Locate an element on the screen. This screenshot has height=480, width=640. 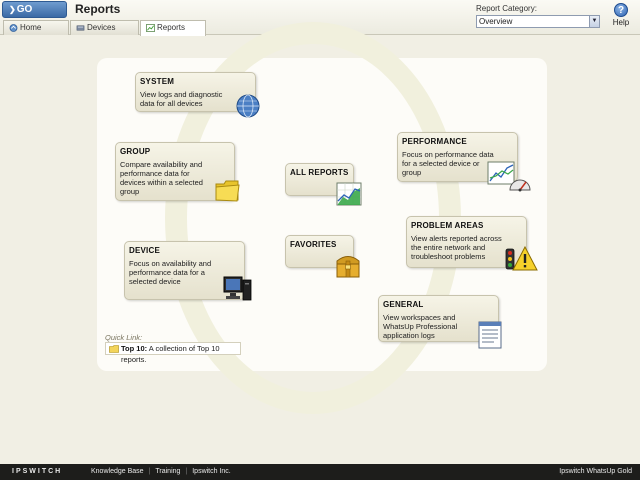
chart-icon is located at coordinates (349, 194).